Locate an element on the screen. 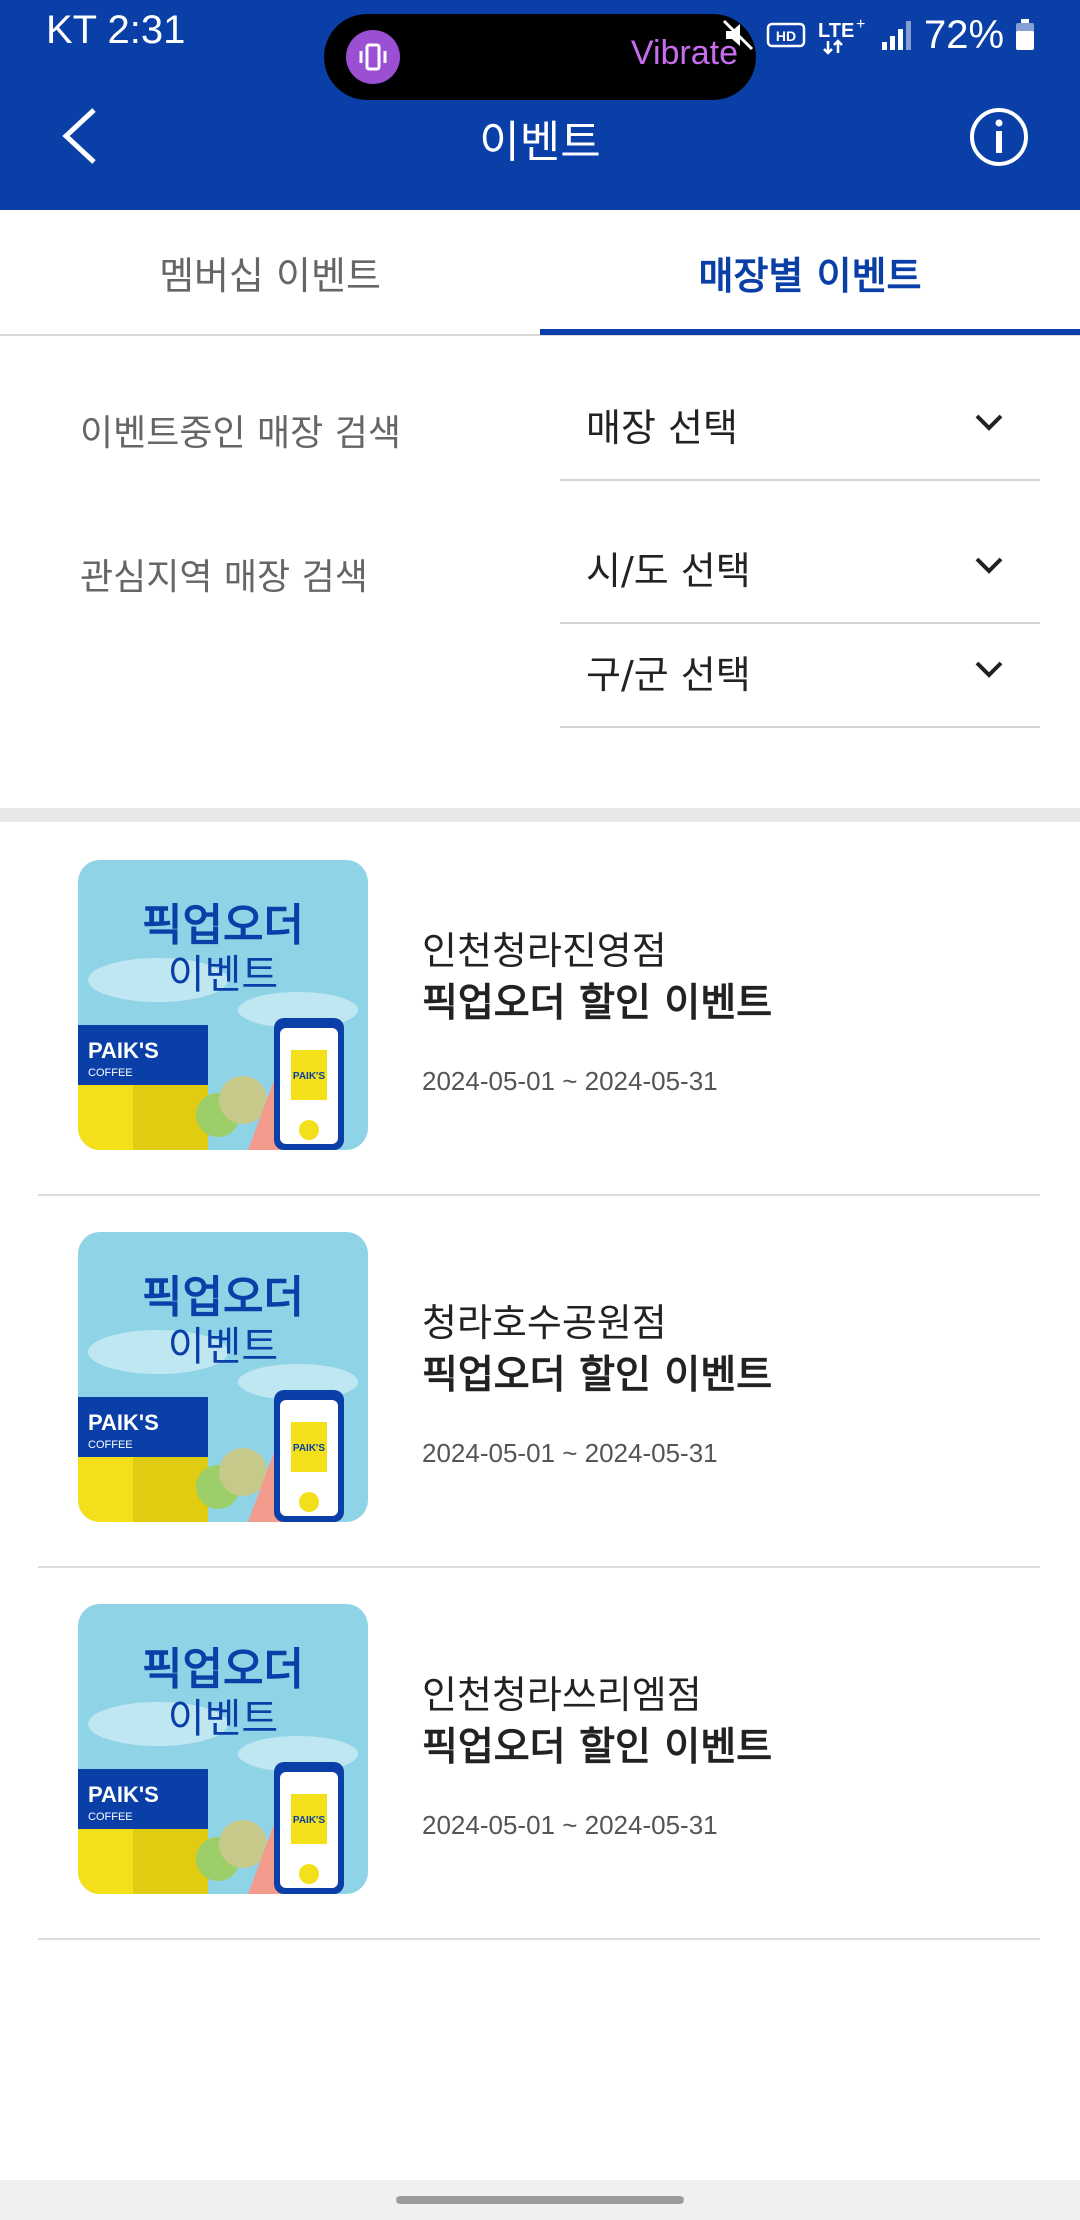  tab-membership-event: 멤버십 이벤트 is located at coordinates (270, 272).